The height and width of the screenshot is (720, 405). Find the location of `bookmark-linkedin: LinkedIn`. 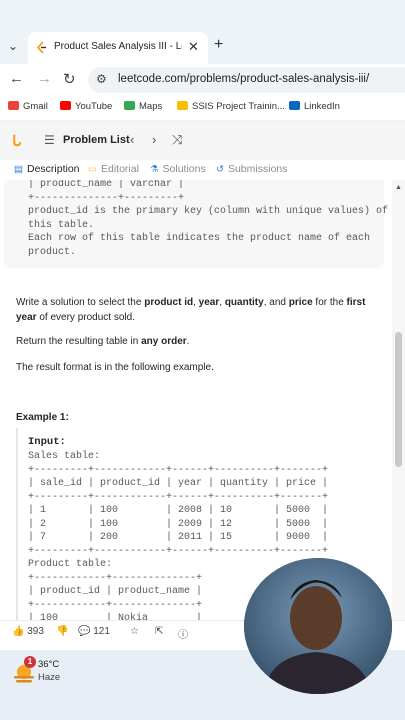

bookmark-linkedin: LinkedIn is located at coordinates (314, 106).